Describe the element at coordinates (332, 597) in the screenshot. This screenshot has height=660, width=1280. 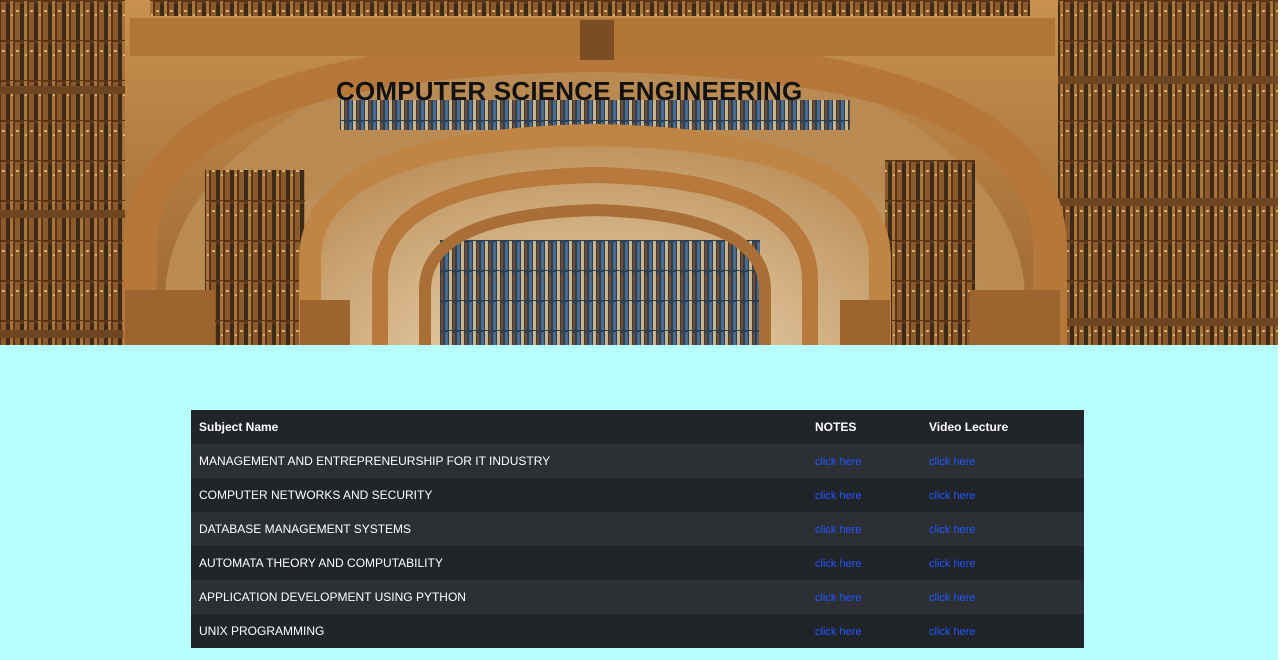
I see `subject-name: APPLICATION DEVELOPMENT USING PYTHON` at that location.